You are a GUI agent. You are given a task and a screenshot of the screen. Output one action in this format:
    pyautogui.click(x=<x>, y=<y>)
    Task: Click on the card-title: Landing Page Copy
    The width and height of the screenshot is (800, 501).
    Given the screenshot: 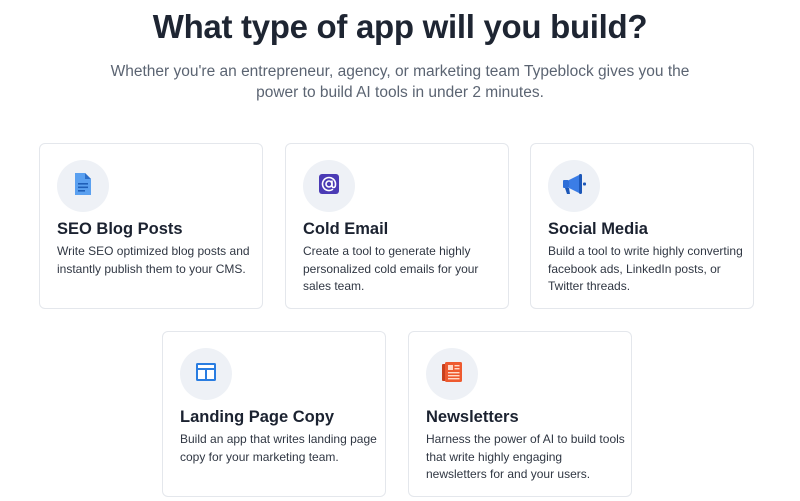 What is the action you would take?
    pyautogui.click(x=257, y=417)
    